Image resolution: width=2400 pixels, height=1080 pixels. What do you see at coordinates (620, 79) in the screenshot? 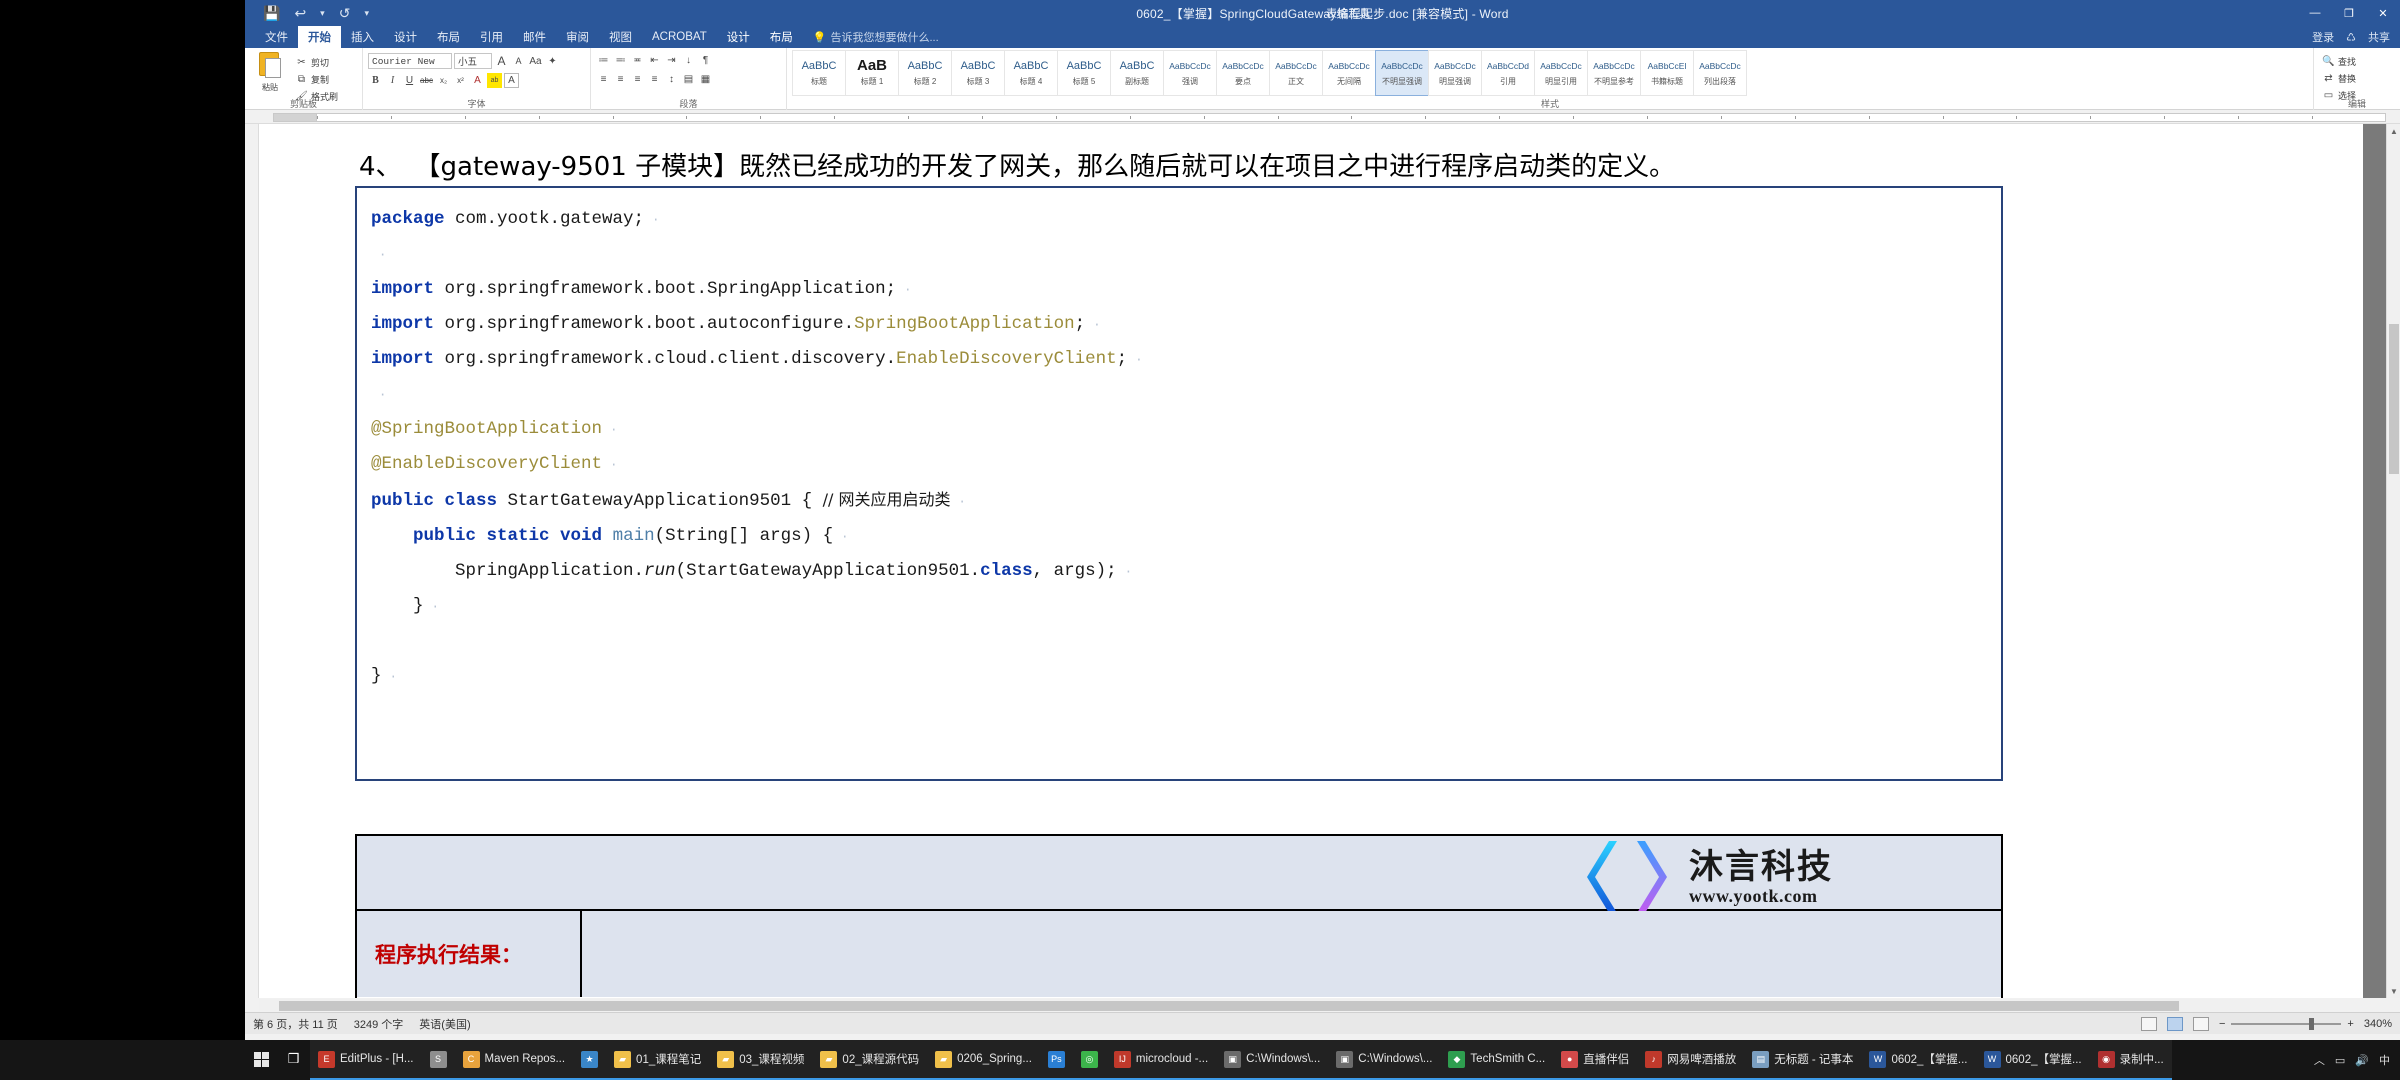
I see `align-center-icon: ≡` at bounding box center [620, 79].